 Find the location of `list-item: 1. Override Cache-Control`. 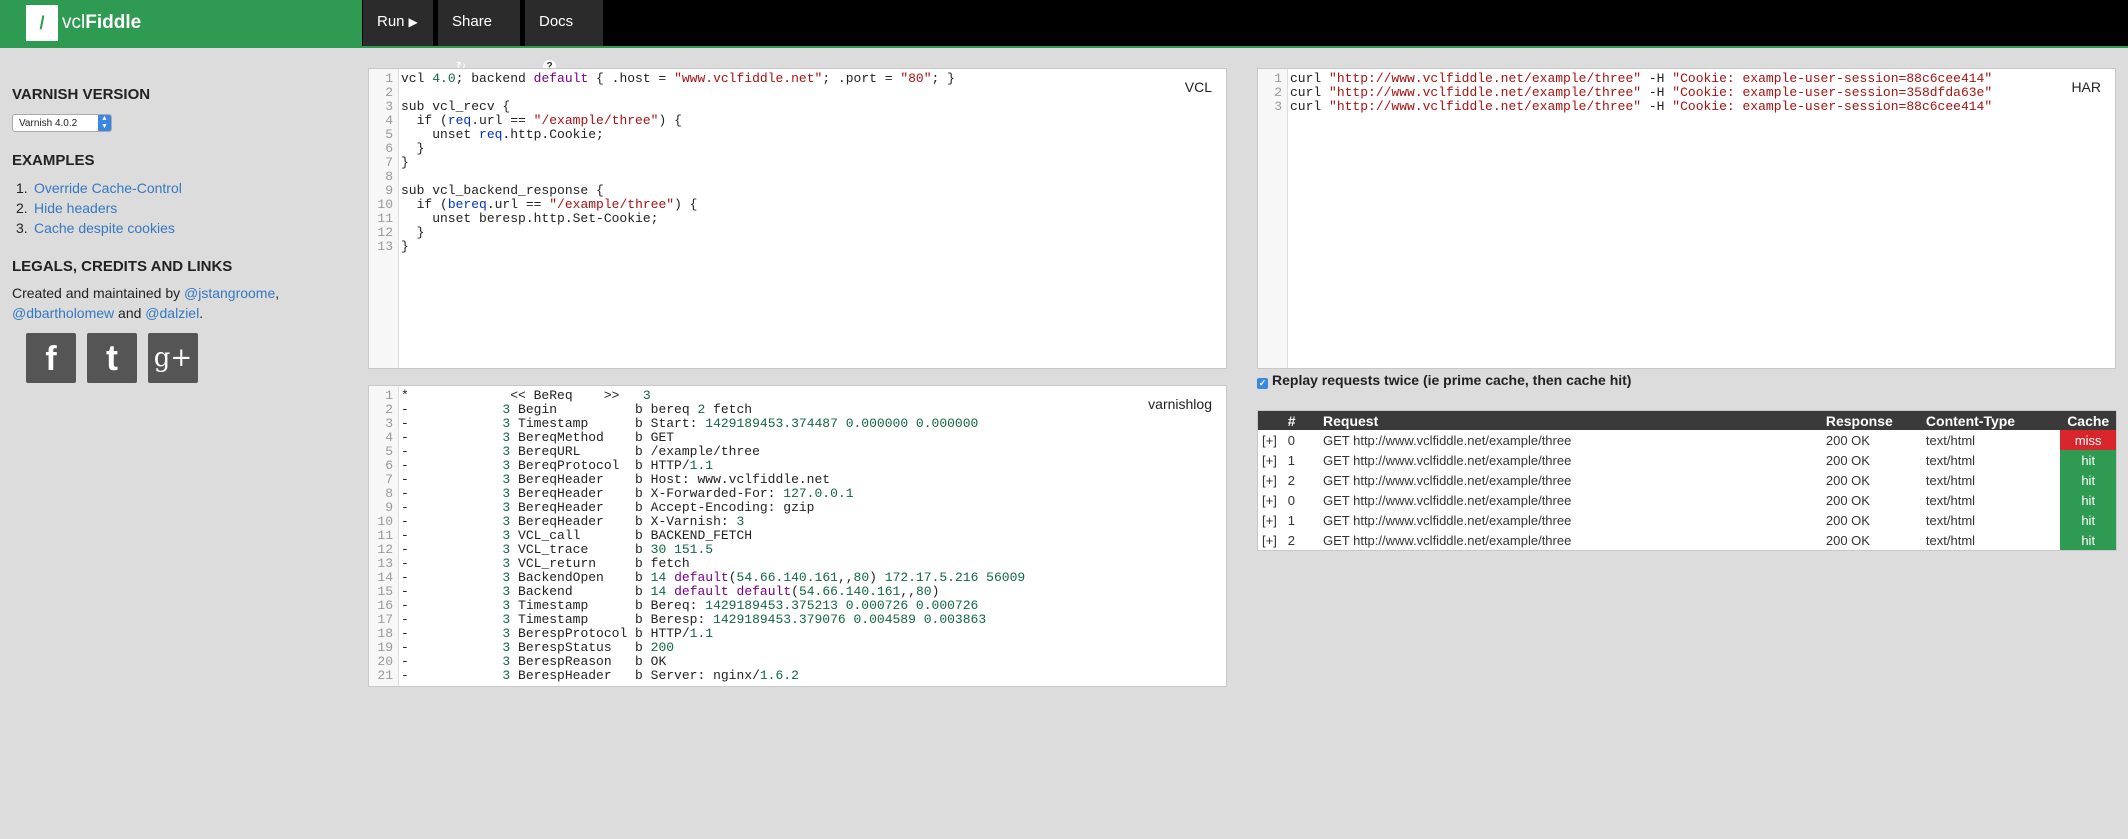

list-item: 1. Override Cache-Control is located at coordinates (164, 188).